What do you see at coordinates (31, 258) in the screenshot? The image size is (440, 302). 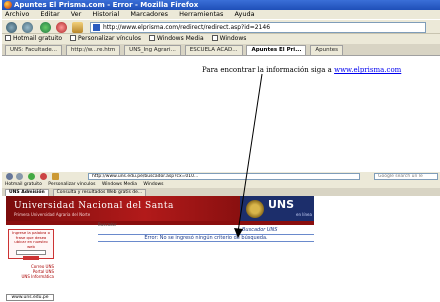 I see `site-search-button` at bounding box center [31, 258].